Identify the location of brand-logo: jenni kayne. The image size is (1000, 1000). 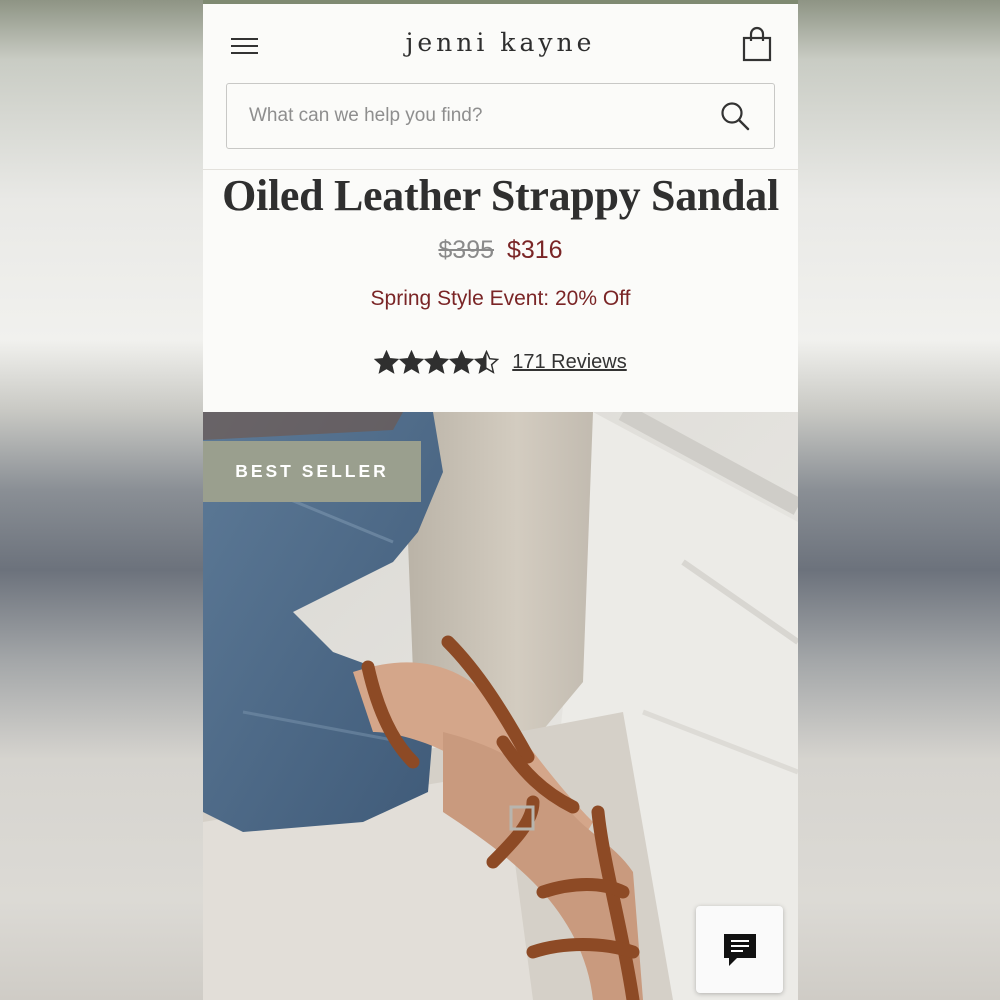
(500, 42).